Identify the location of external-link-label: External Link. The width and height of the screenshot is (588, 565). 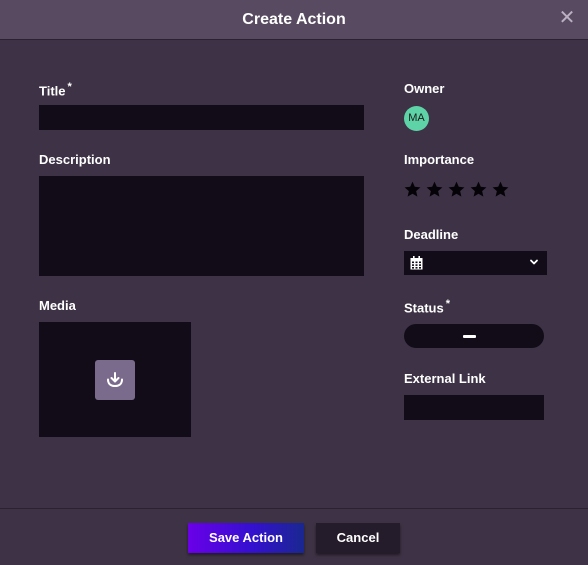
(445, 378).